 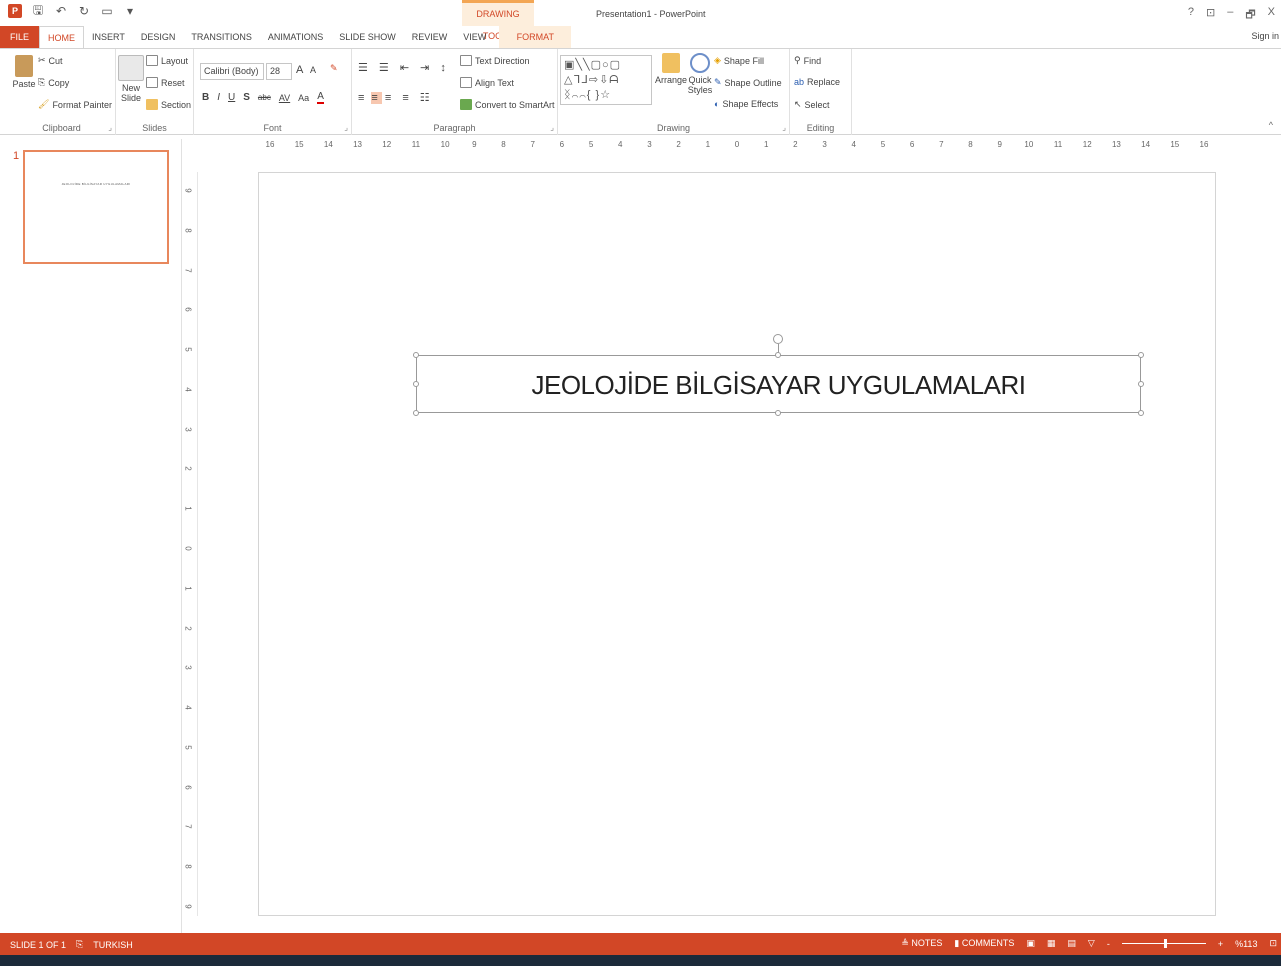 What do you see at coordinates (1071, 943) in the screenshot?
I see `reading-view-icon: ▤` at bounding box center [1071, 943].